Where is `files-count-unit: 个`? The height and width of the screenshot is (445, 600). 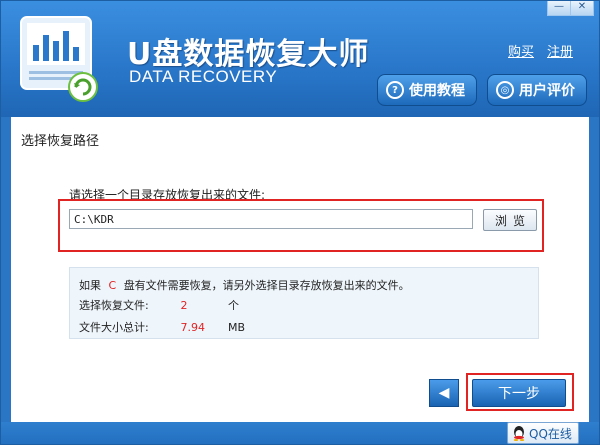
files-count-unit: 个 is located at coordinates (233, 305).